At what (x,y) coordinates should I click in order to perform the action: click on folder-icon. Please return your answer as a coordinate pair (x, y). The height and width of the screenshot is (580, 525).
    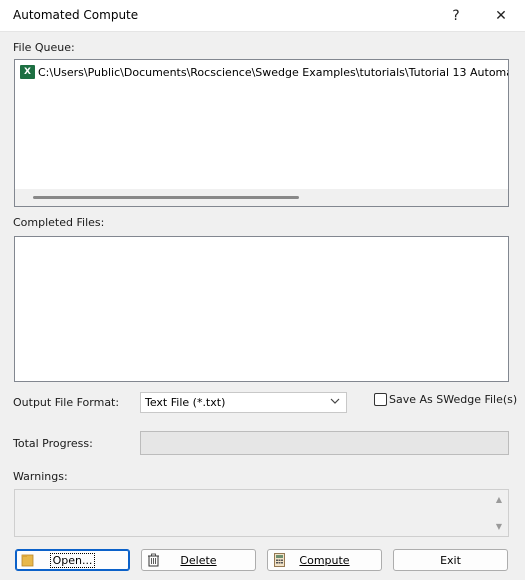
    Looking at the image, I should click on (27, 560).